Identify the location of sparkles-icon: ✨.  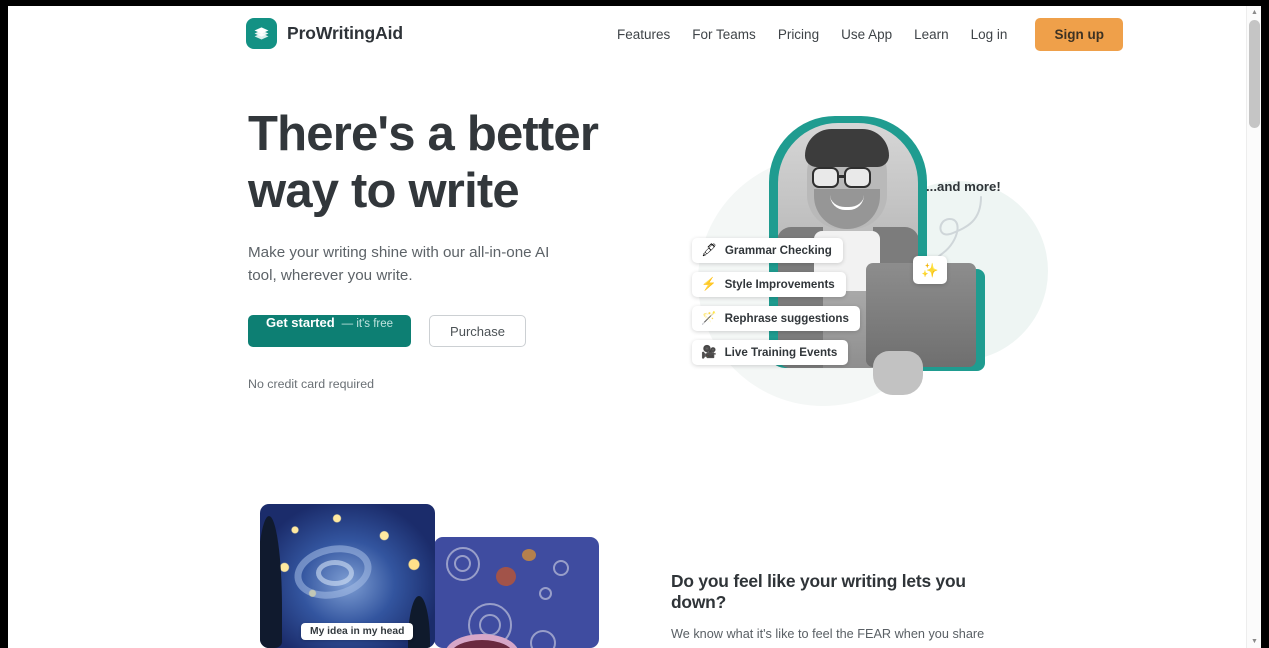
(930, 269).